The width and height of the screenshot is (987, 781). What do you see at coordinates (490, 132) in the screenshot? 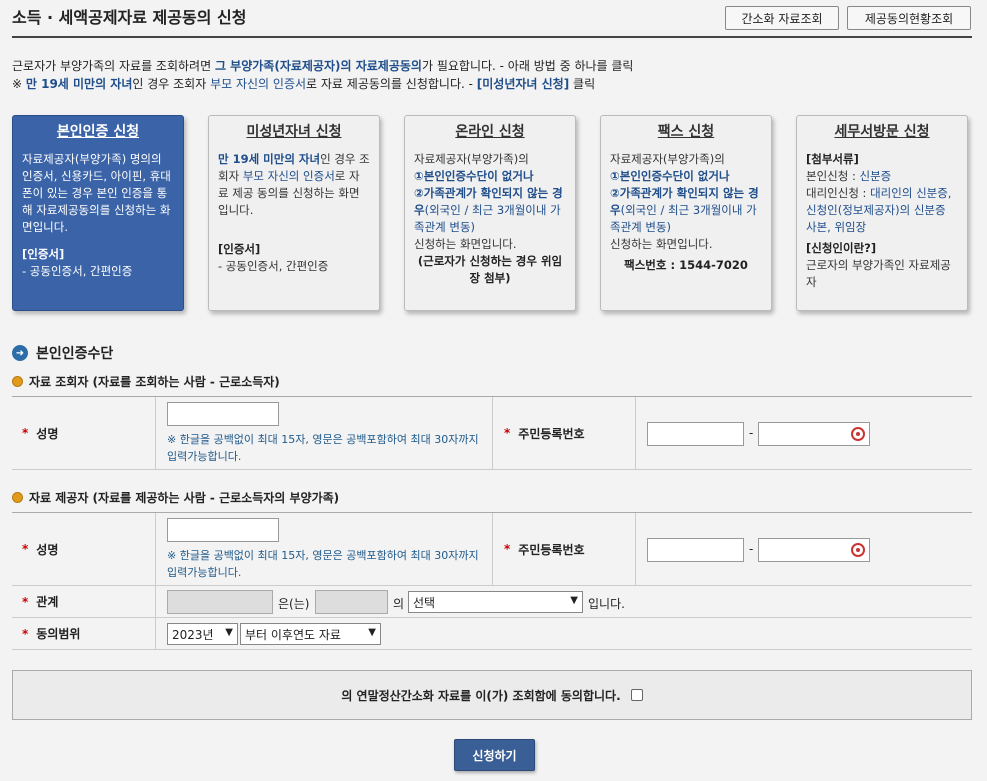
I see `card-online-title: 온라인 신청` at bounding box center [490, 132].